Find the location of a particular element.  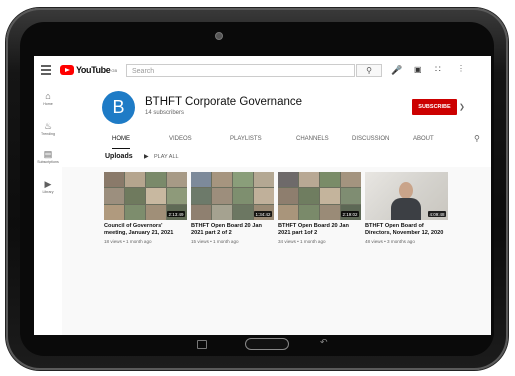

video-camera-icon: ▣ is located at coordinates (418, 69).